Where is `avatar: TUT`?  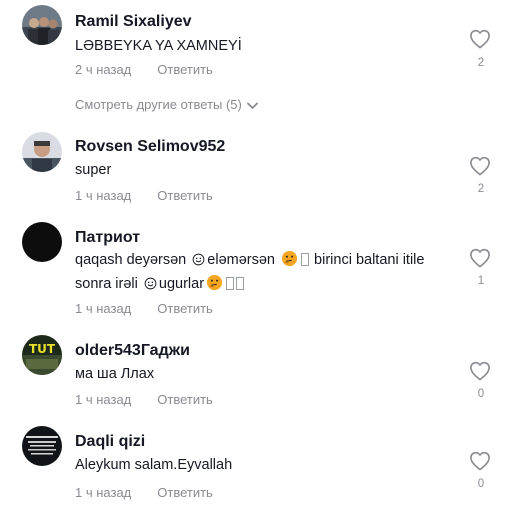
avatar: TUT is located at coordinates (42, 355).